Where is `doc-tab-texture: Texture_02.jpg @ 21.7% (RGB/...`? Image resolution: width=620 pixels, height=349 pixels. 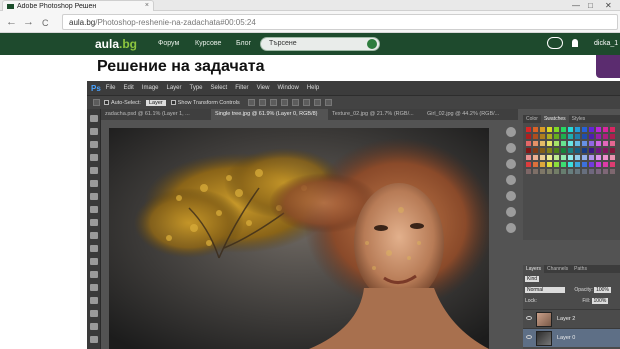
doc-tab-texture: Texture_02.jpg @ 21.7% (RGB/... is located at coordinates (375, 114).